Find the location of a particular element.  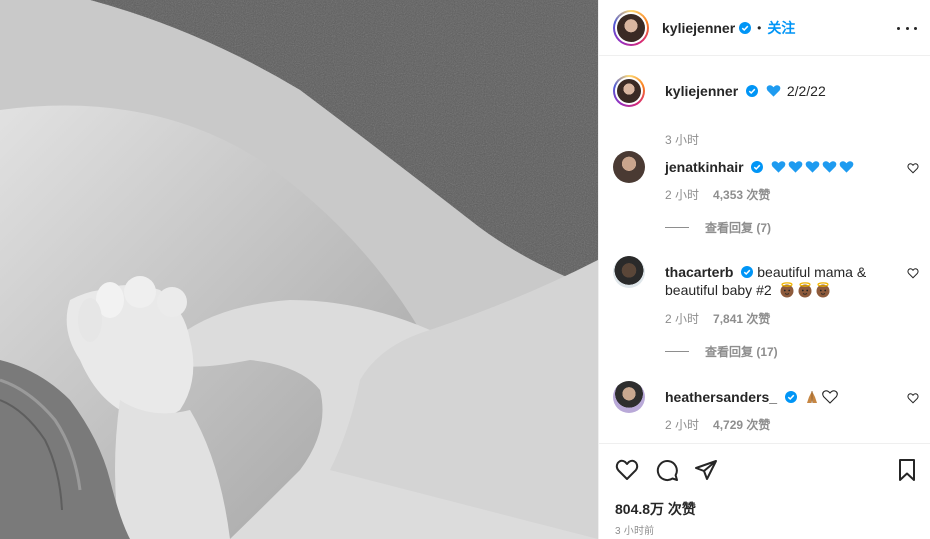

post-timestamp: 3 小时前 is located at coordinates (635, 531).